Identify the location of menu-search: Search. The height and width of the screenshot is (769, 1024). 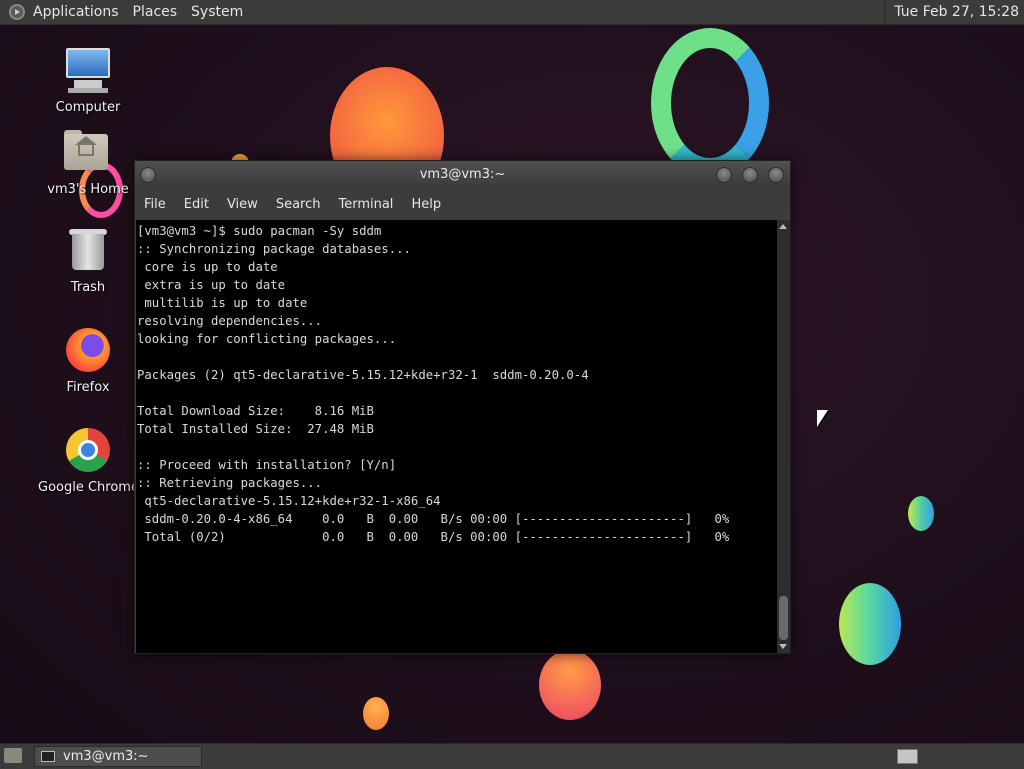
(298, 204).